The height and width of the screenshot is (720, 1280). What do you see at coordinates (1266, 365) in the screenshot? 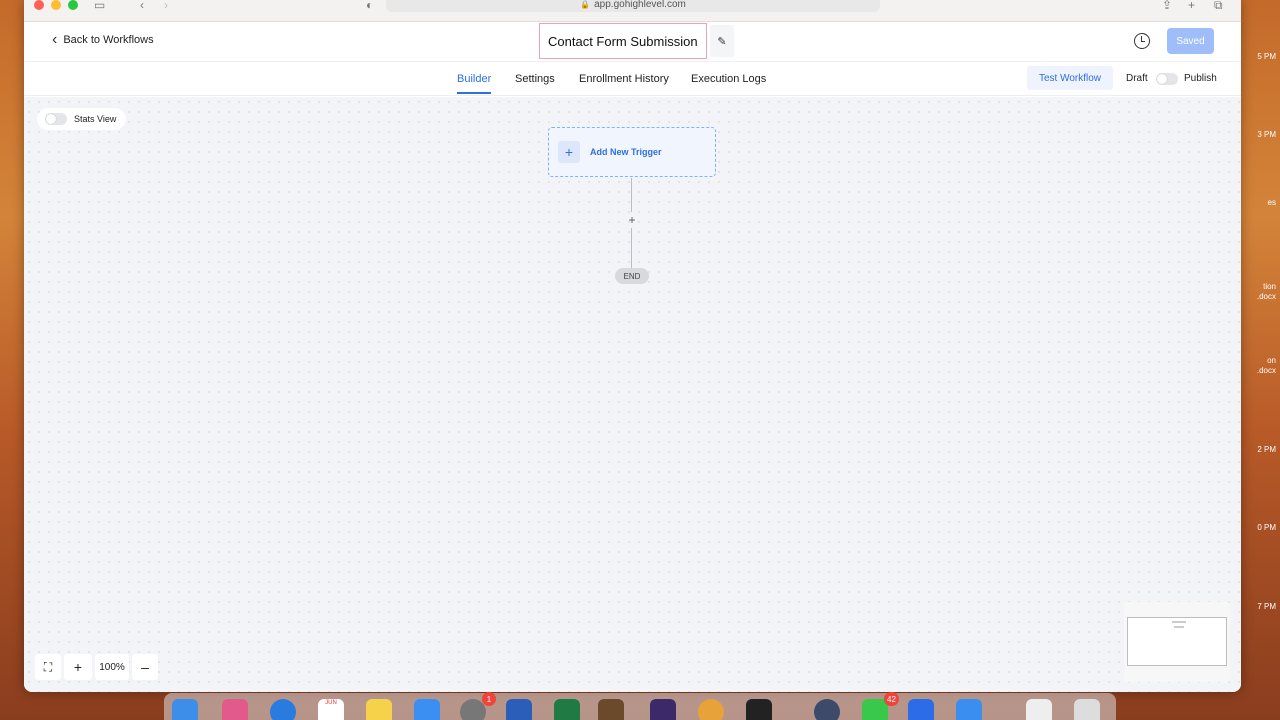
I see `desktop-file-label: on .docx` at bounding box center [1266, 365].